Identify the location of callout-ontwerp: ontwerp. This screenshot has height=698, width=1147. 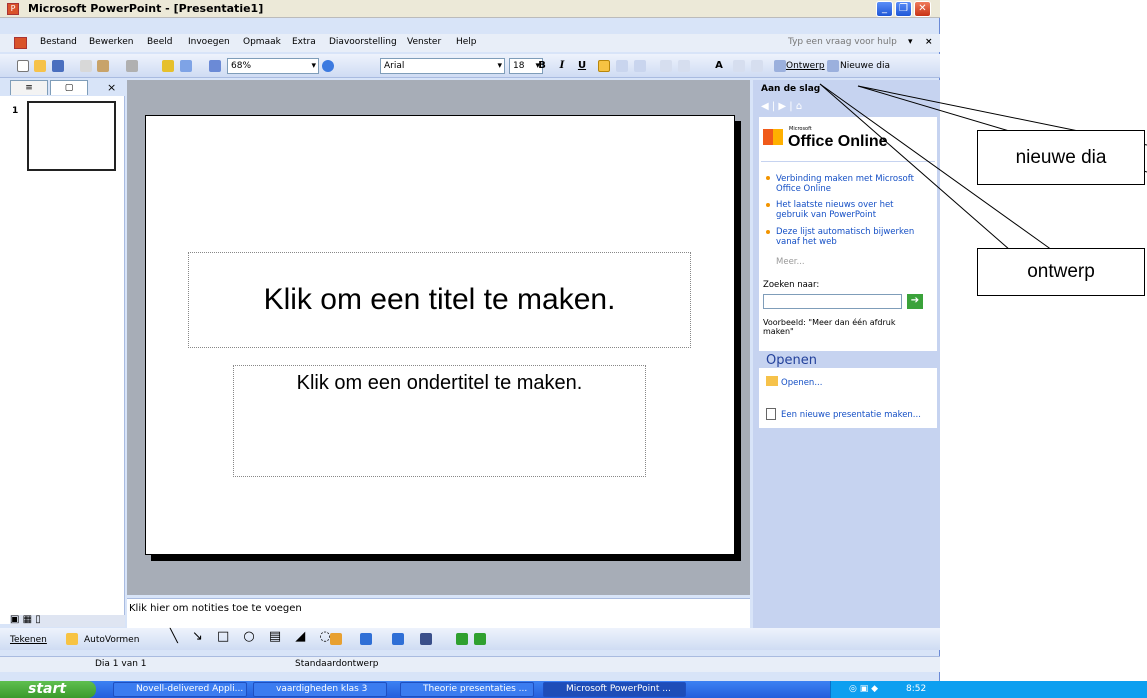
(1061, 272).